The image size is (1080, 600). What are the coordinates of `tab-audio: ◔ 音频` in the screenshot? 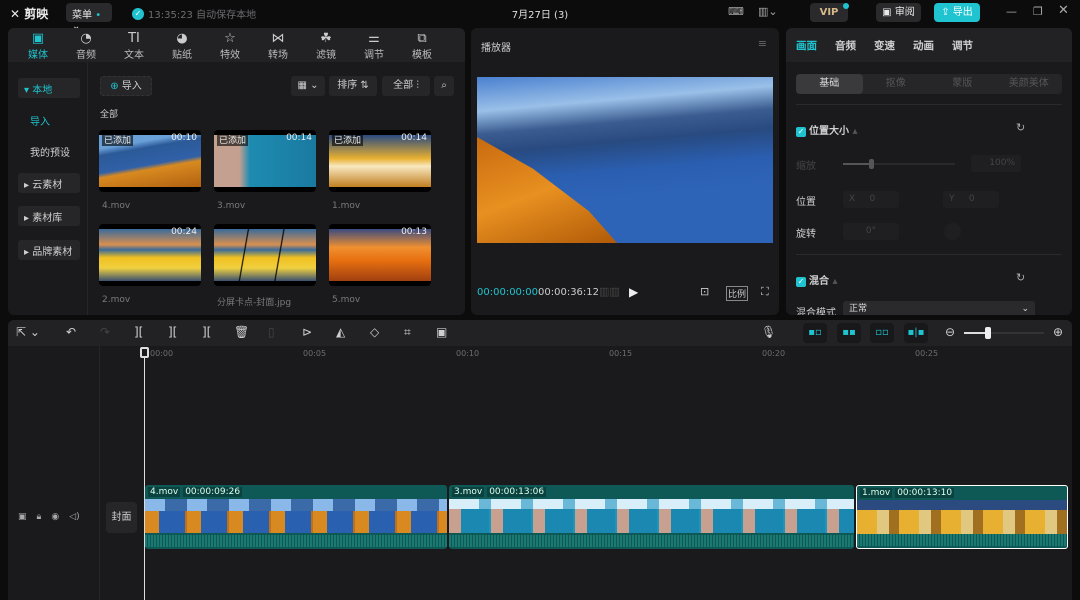 It's located at (86, 45).